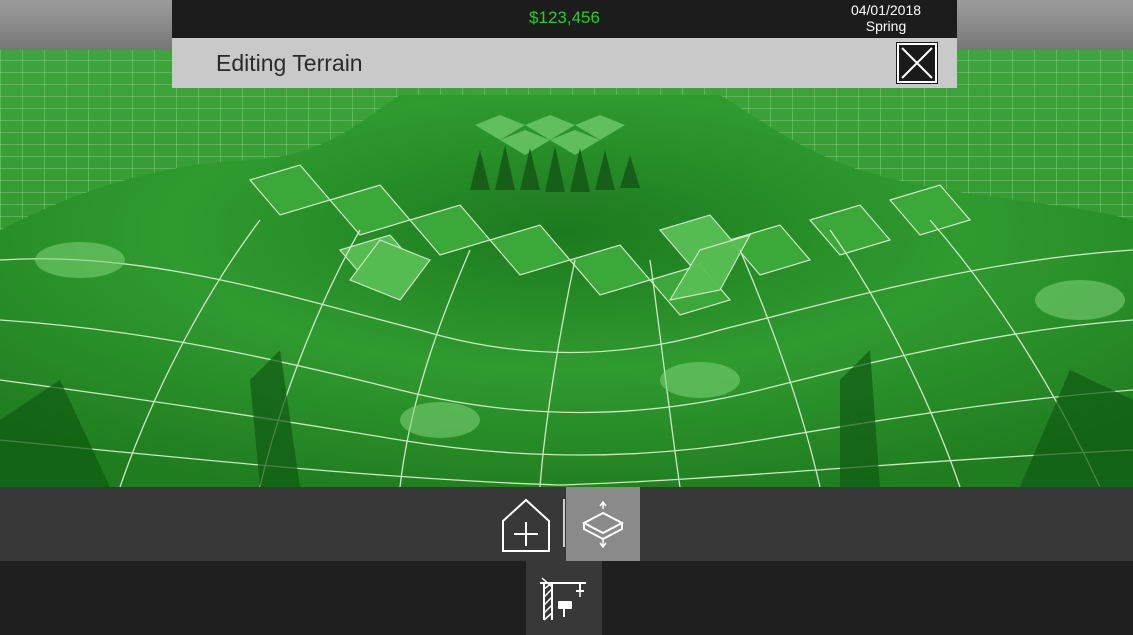 The image size is (1133, 635). I want to click on construction-button, so click(564, 598).